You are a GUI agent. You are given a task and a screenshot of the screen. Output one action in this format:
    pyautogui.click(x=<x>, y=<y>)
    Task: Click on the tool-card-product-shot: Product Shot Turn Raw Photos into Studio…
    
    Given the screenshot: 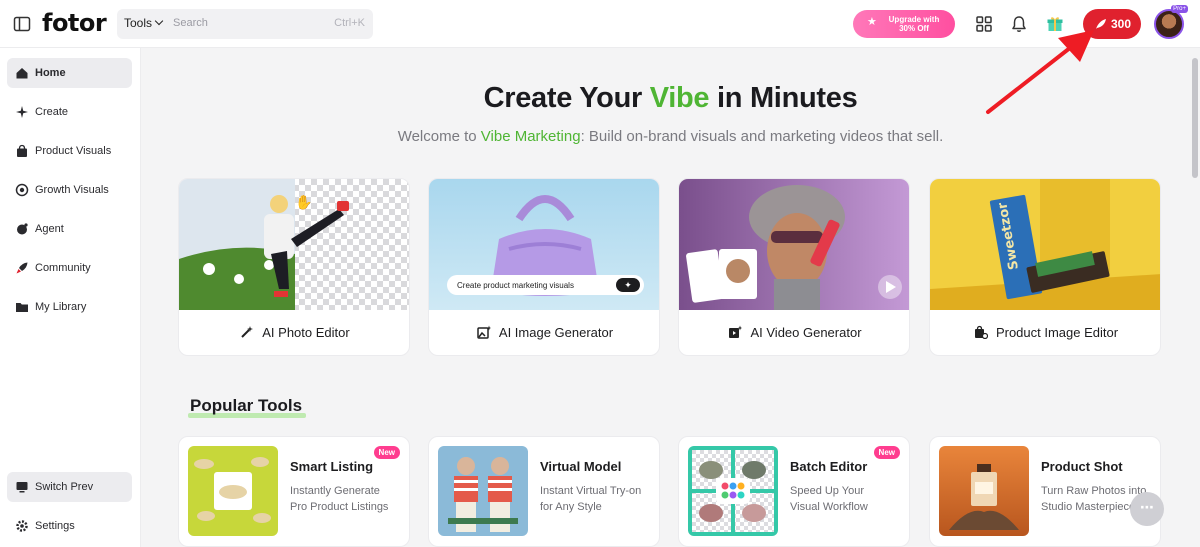 What is the action you would take?
    pyautogui.click(x=1045, y=491)
    